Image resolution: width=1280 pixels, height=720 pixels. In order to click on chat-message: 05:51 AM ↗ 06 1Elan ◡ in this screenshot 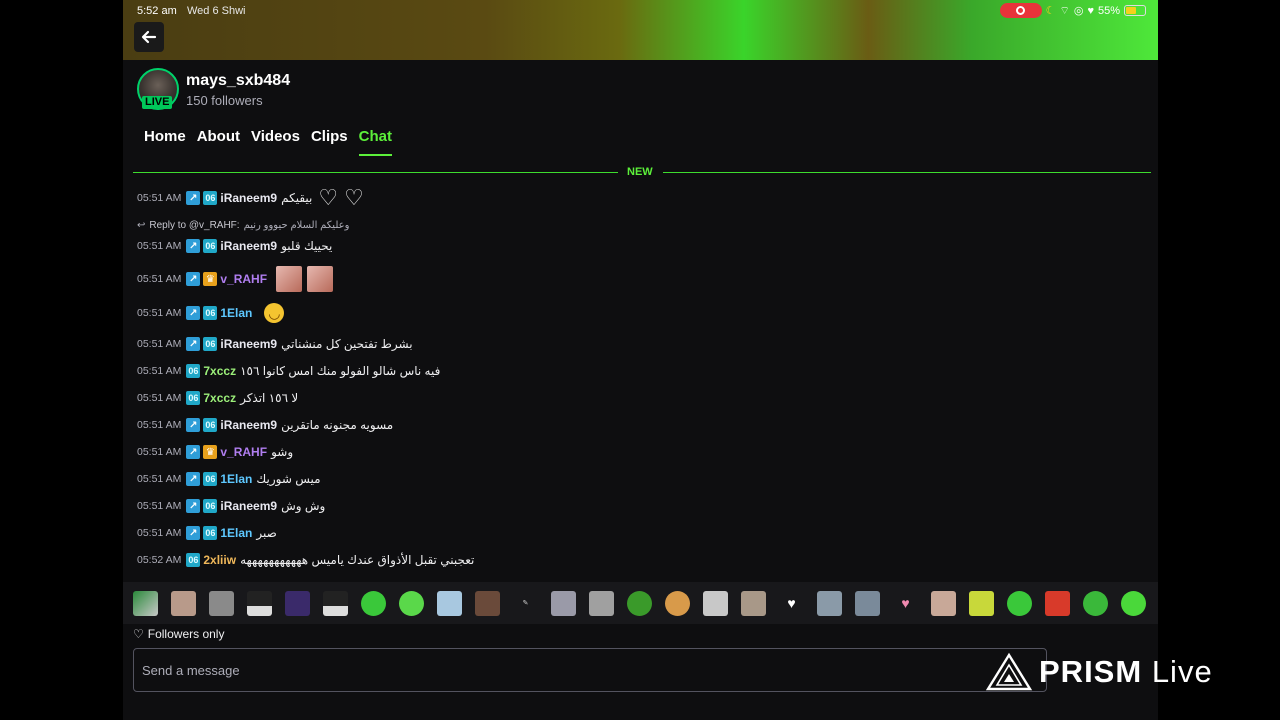, I will do `click(211, 313)`.